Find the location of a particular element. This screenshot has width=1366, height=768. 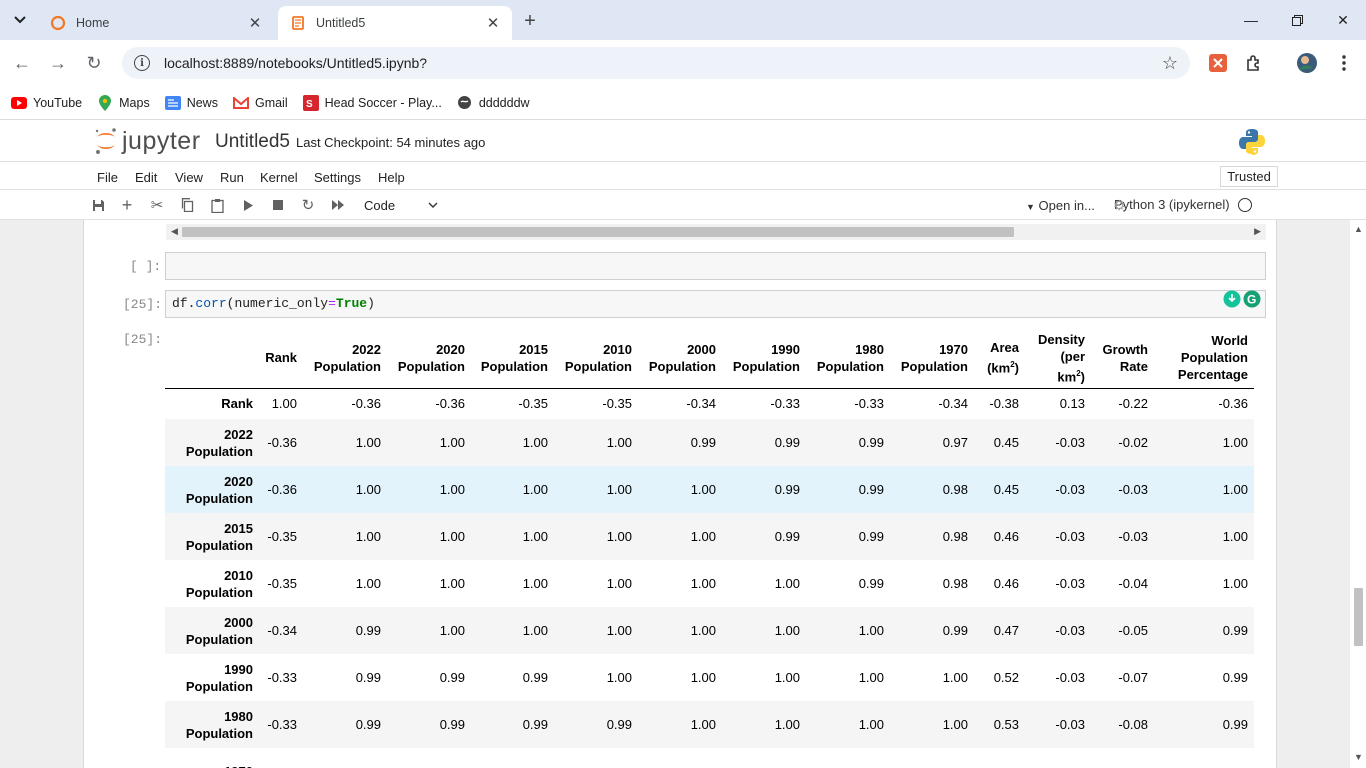

bookmark-star-icon: ☆ is located at coordinates (1170, 63).